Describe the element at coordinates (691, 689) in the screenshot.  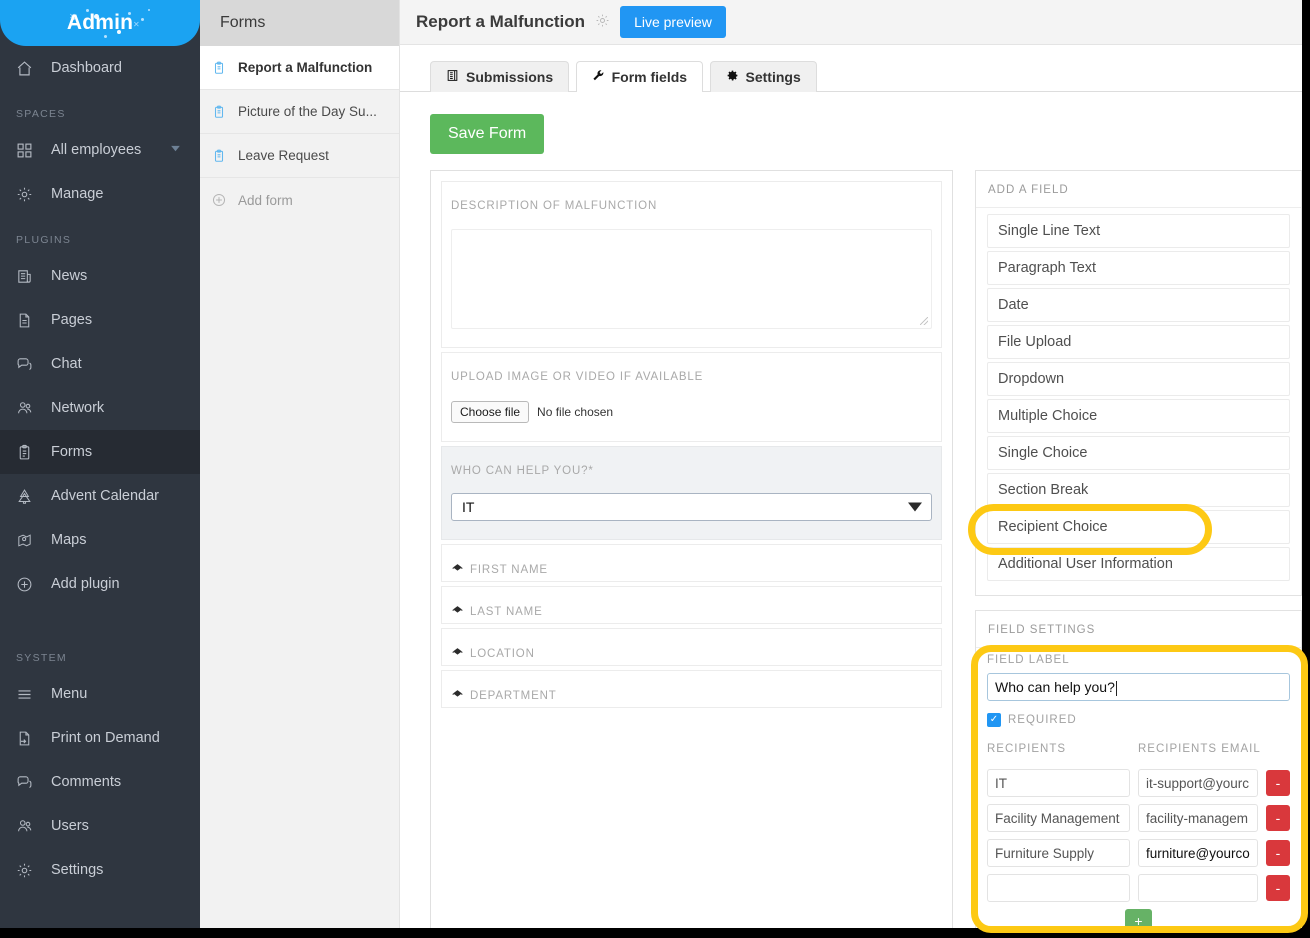
I see `form-field-department: DEPARTMENT` at that location.